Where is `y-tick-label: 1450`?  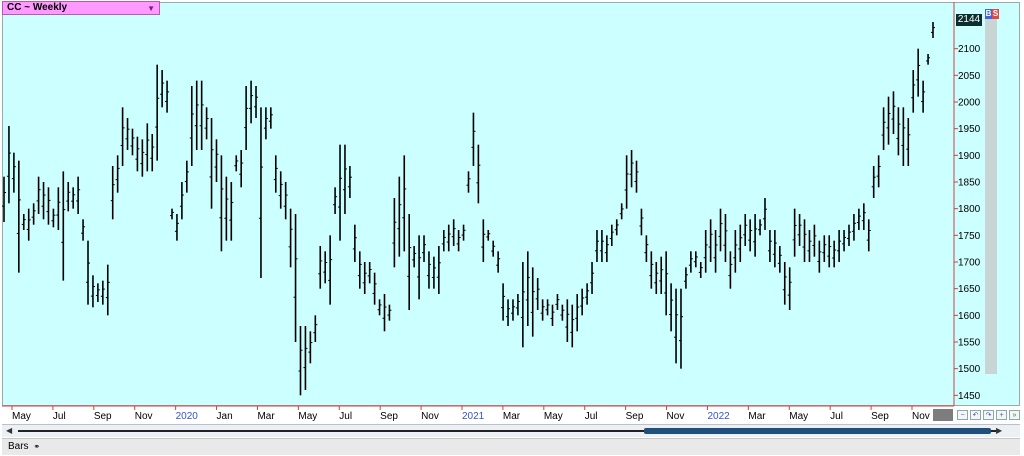
y-tick-label: 1450 is located at coordinates (969, 396).